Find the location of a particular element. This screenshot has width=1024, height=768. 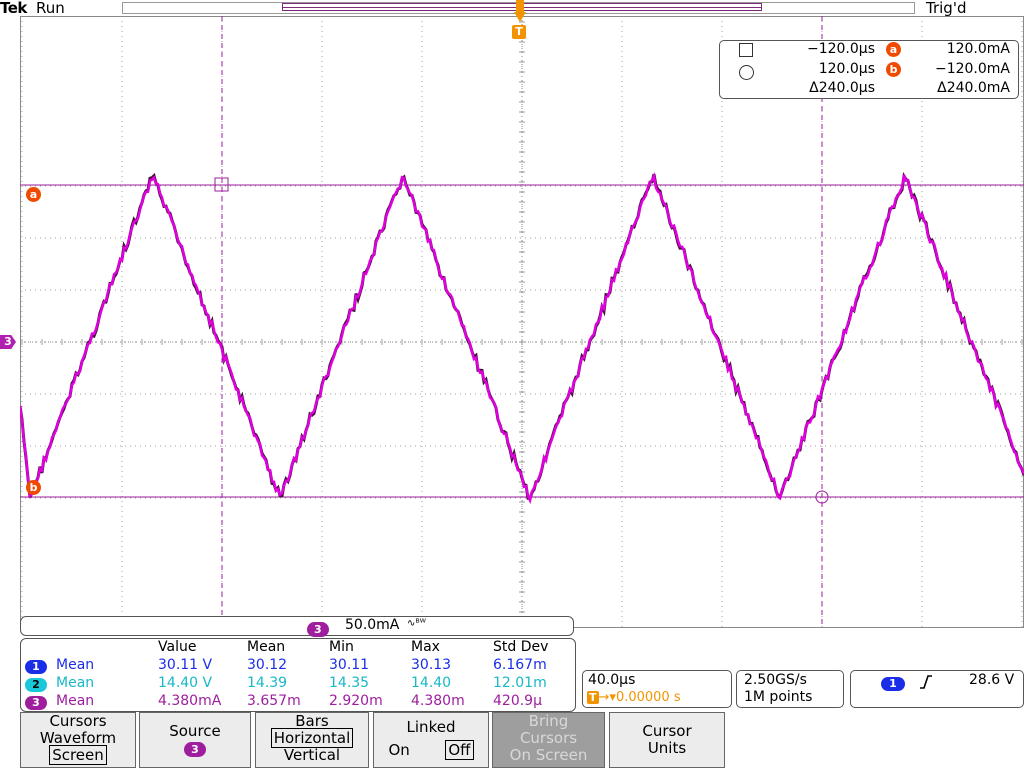

linked-on-option: On is located at coordinates (399, 750).